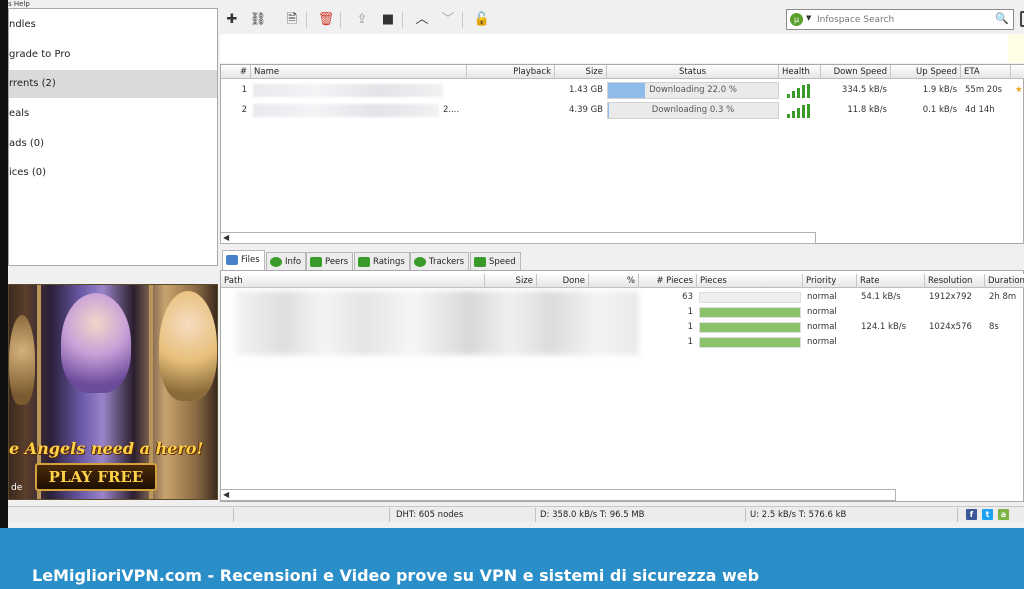 This screenshot has height=589, width=1024. What do you see at coordinates (422, 20) in the screenshot?
I see `move-up-button: ︿` at bounding box center [422, 20].